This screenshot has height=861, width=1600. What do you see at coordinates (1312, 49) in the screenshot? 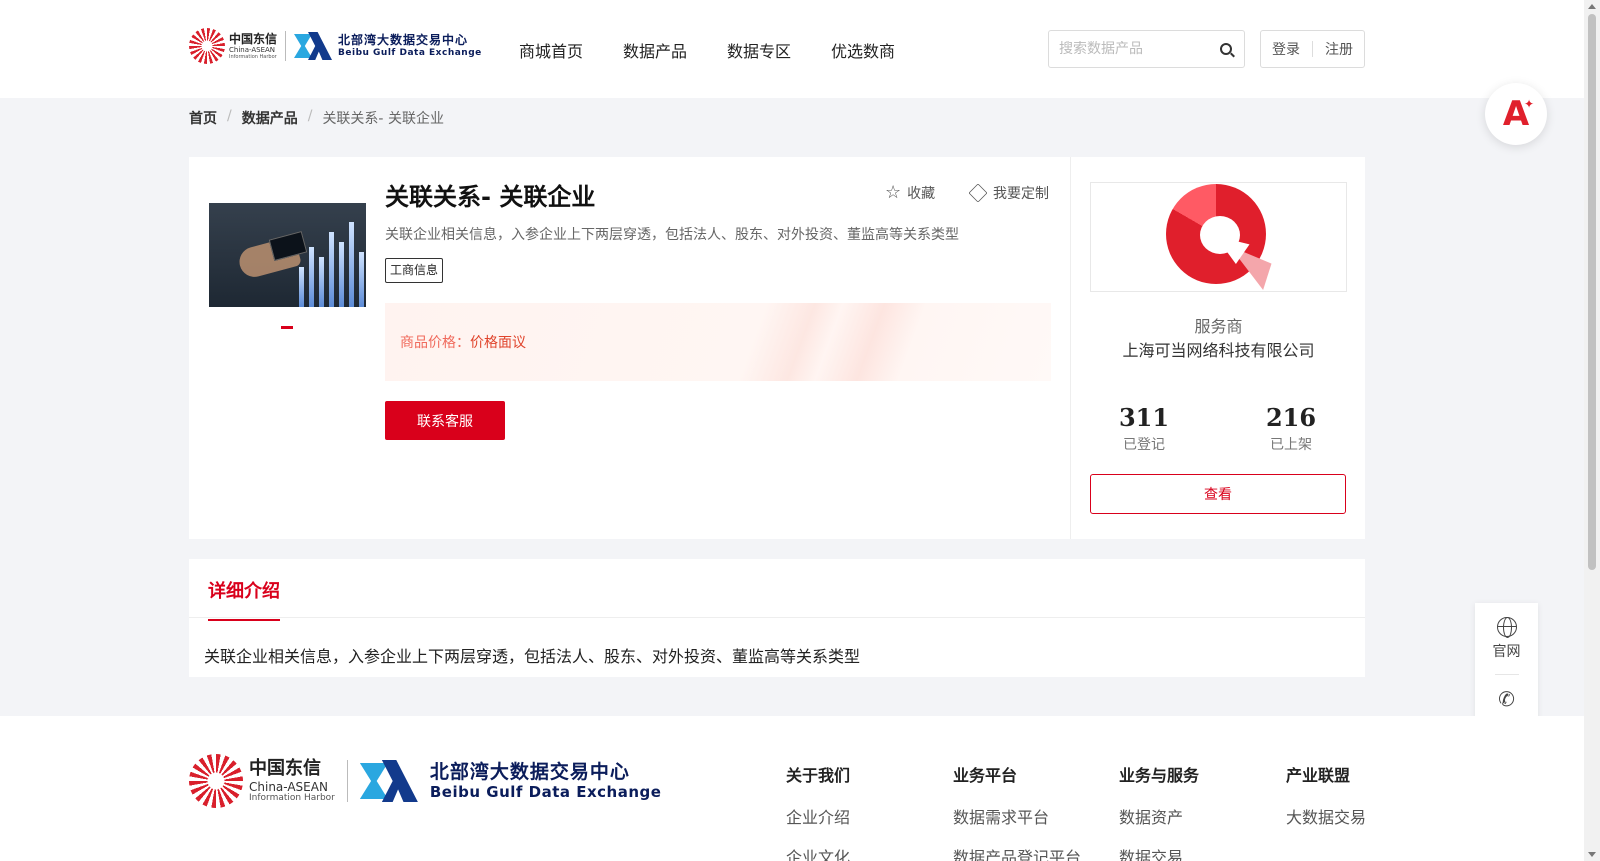
I see `auth-box: 登录 注册` at bounding box center [1312, 49].